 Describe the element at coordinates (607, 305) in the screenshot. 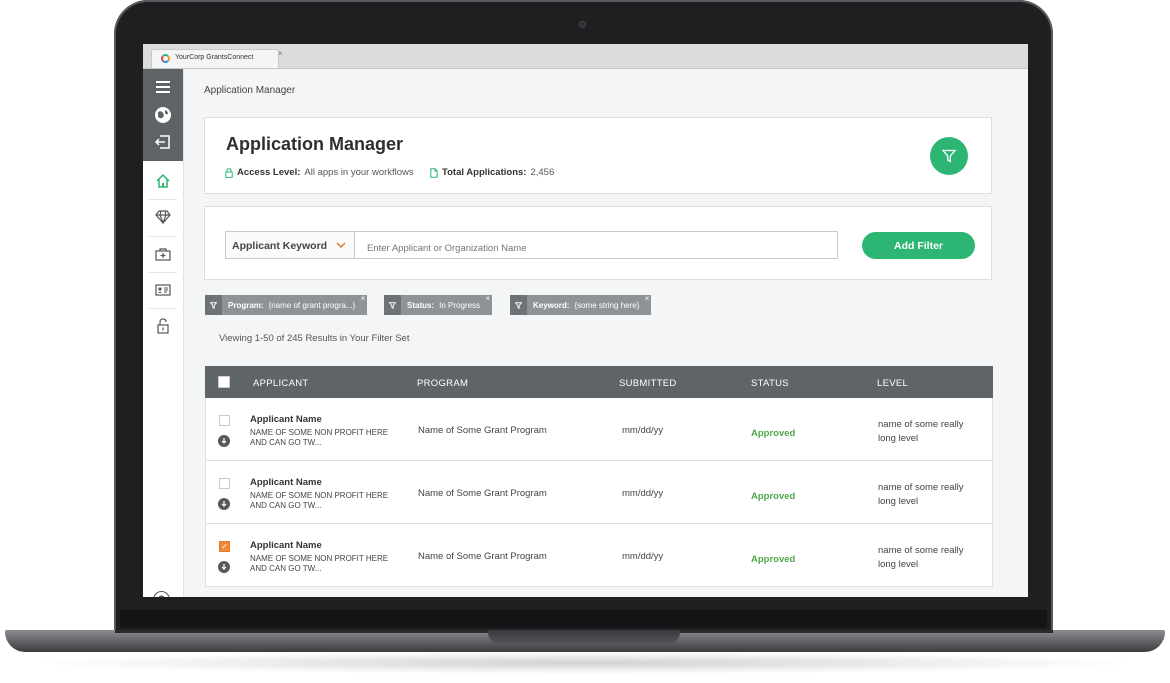

I see `filter-chip-value: {some string here}` at that location.